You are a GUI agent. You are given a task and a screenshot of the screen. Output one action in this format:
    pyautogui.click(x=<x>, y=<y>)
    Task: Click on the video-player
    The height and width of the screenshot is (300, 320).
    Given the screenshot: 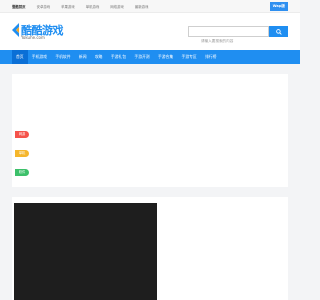 What is the action you would take?
    pyautogui.click(x=85, y=251)
    